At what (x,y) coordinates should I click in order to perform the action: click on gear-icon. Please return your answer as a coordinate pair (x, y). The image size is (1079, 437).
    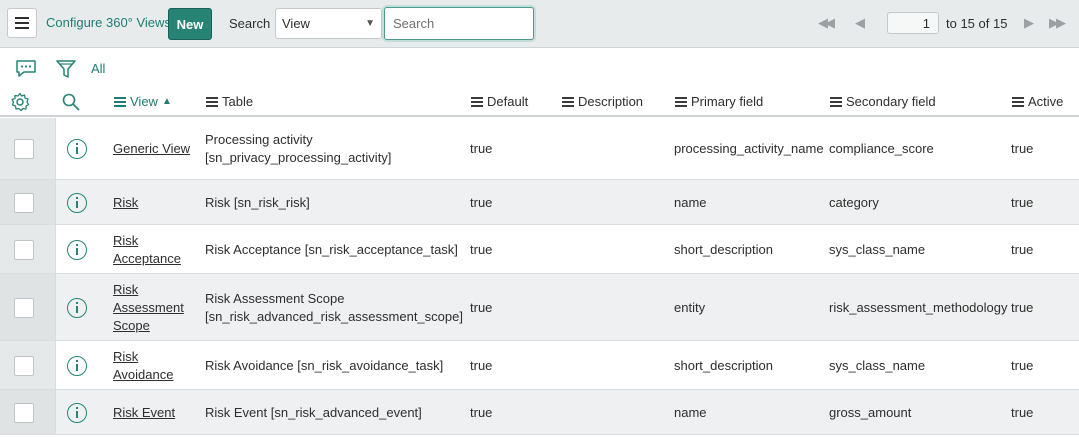
    Looking at the image, I should click on (20, 102).